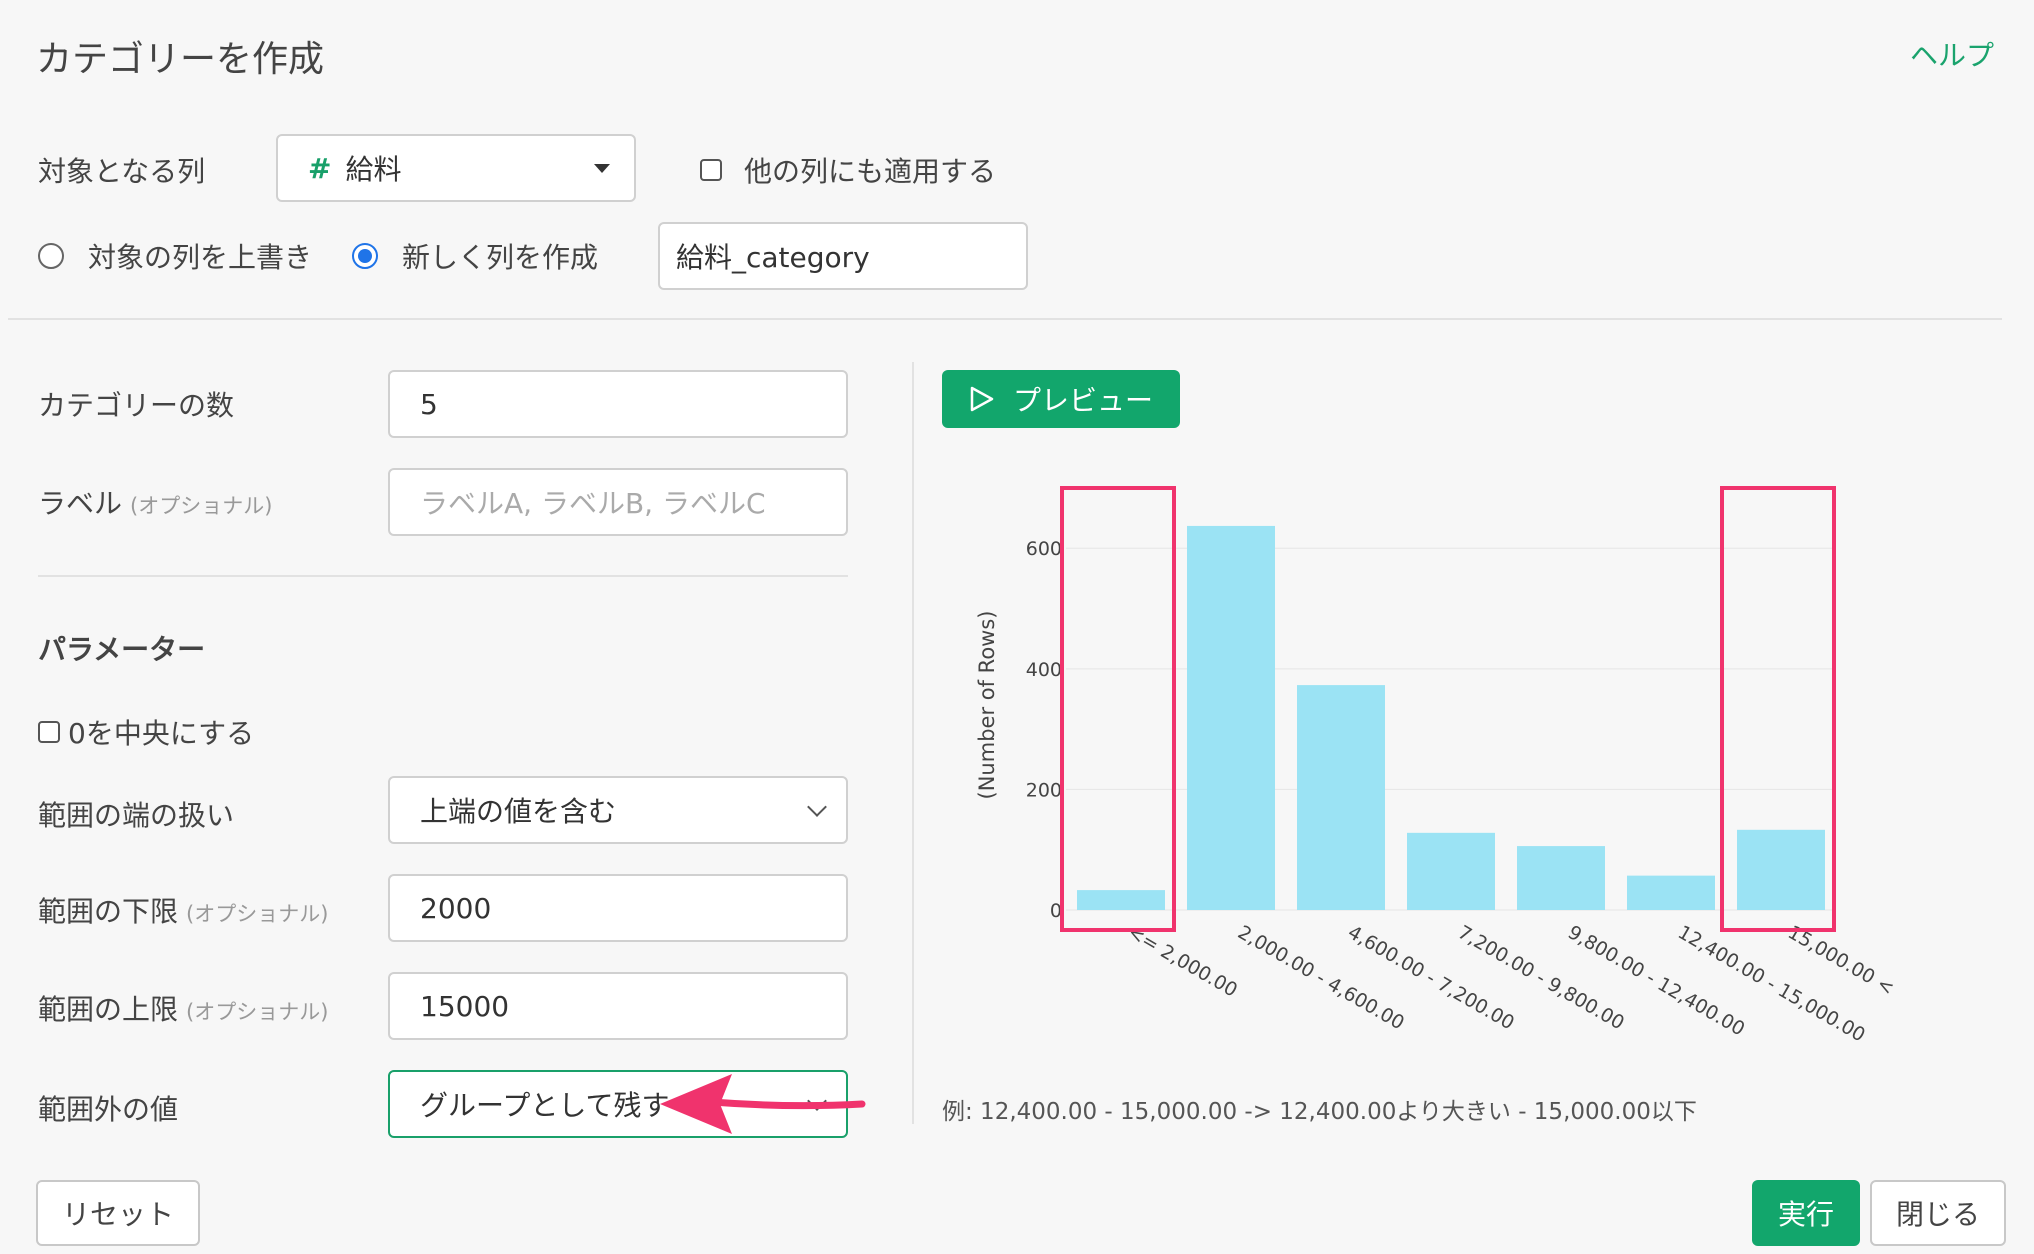  What do you see at coordinates (1182, 961) in the screenshot?
I see `x-tick-label: <= 2,000.00` at bounding box center [1182, 961].